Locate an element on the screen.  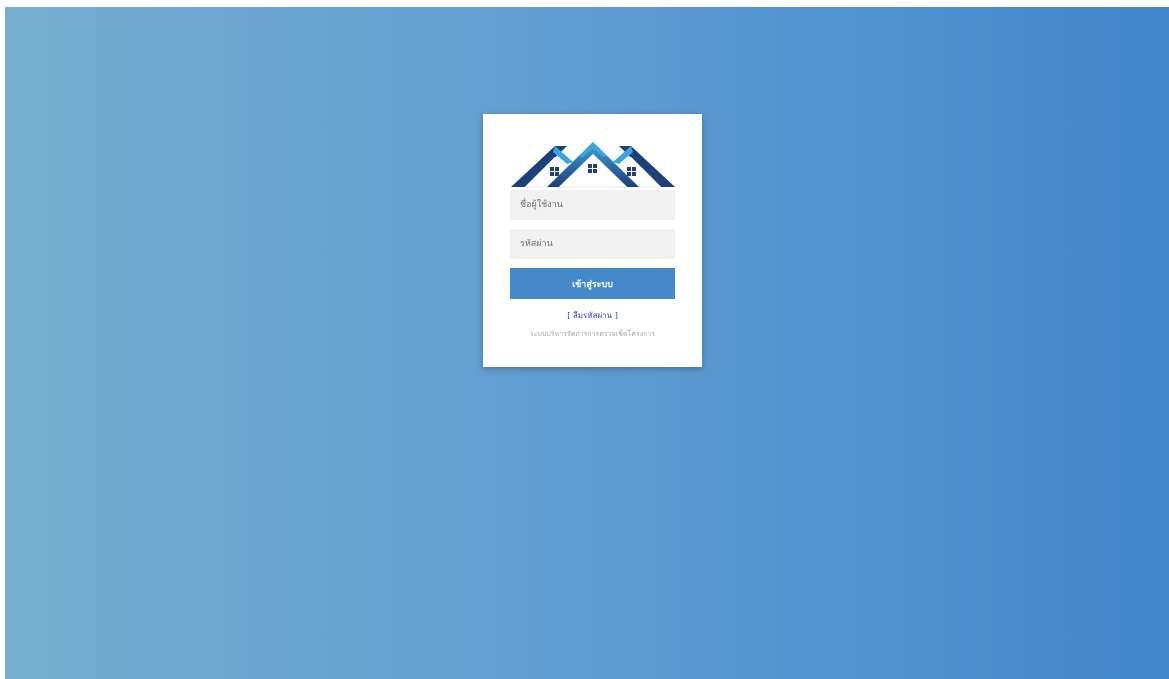
system-subtitle: ระบบบริหารจัดการการตรวจเช็คโครงการ is located at coordinates (592, 334).